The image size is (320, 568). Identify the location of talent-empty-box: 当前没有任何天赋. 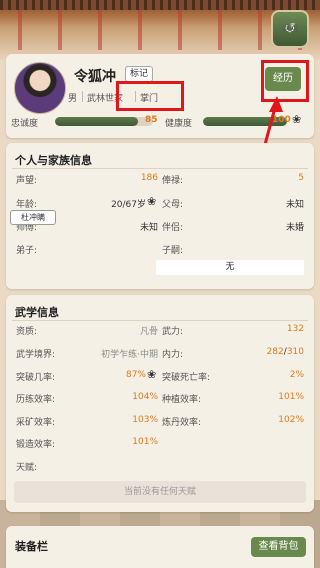
(160, 492).